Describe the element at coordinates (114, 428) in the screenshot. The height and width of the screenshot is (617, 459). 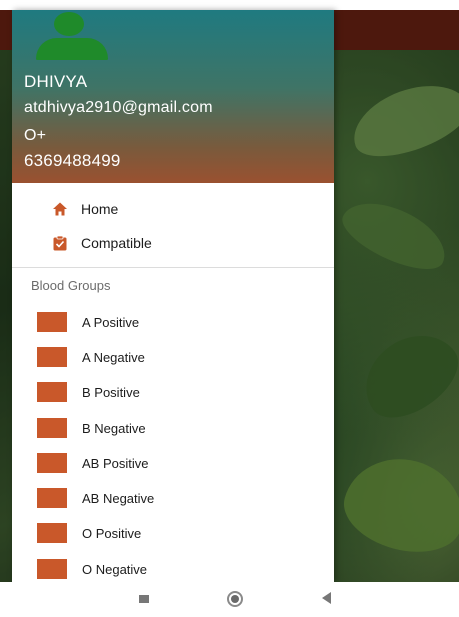
I see `blood-group-label: B Negative` at that location.